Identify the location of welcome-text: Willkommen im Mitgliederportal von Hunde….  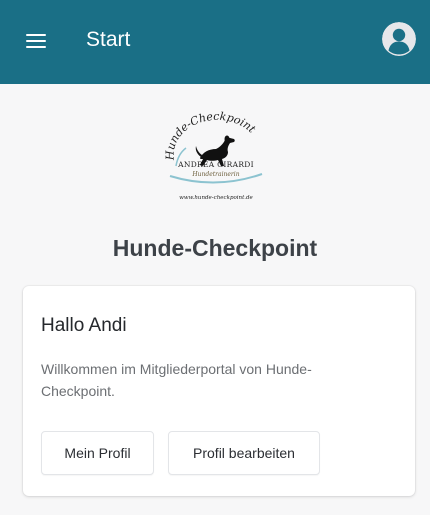
(176, 380).